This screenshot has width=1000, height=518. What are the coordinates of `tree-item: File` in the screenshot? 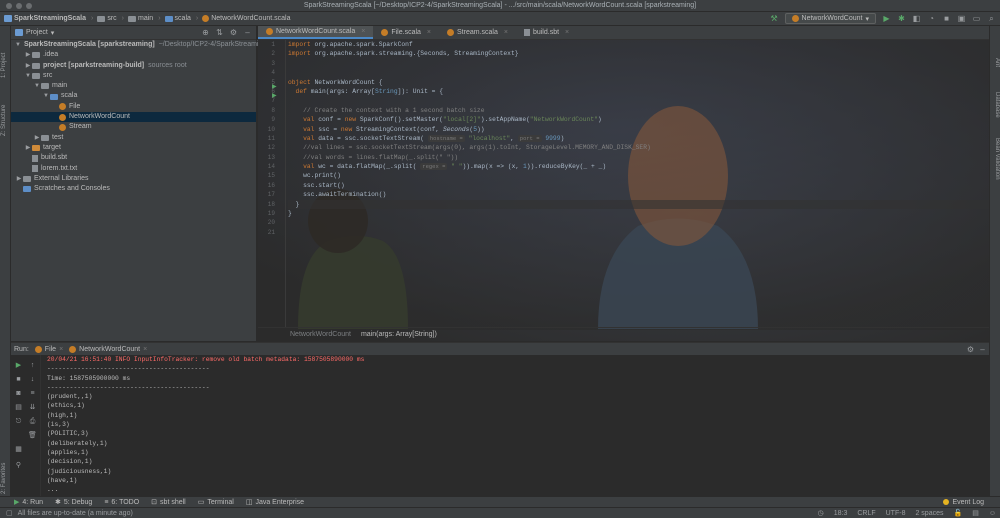 It's located at (133, 107).